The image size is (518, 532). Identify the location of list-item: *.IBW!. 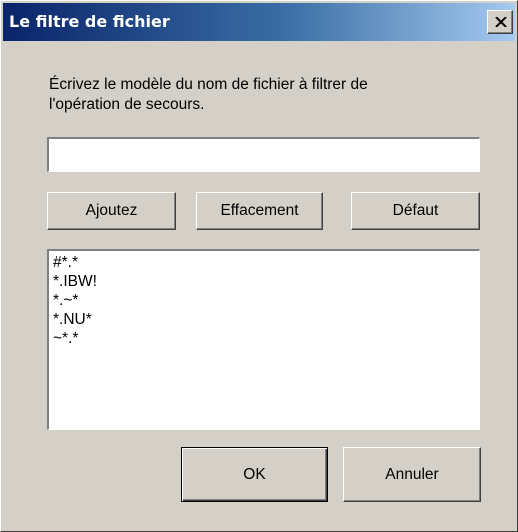
(266, 281).